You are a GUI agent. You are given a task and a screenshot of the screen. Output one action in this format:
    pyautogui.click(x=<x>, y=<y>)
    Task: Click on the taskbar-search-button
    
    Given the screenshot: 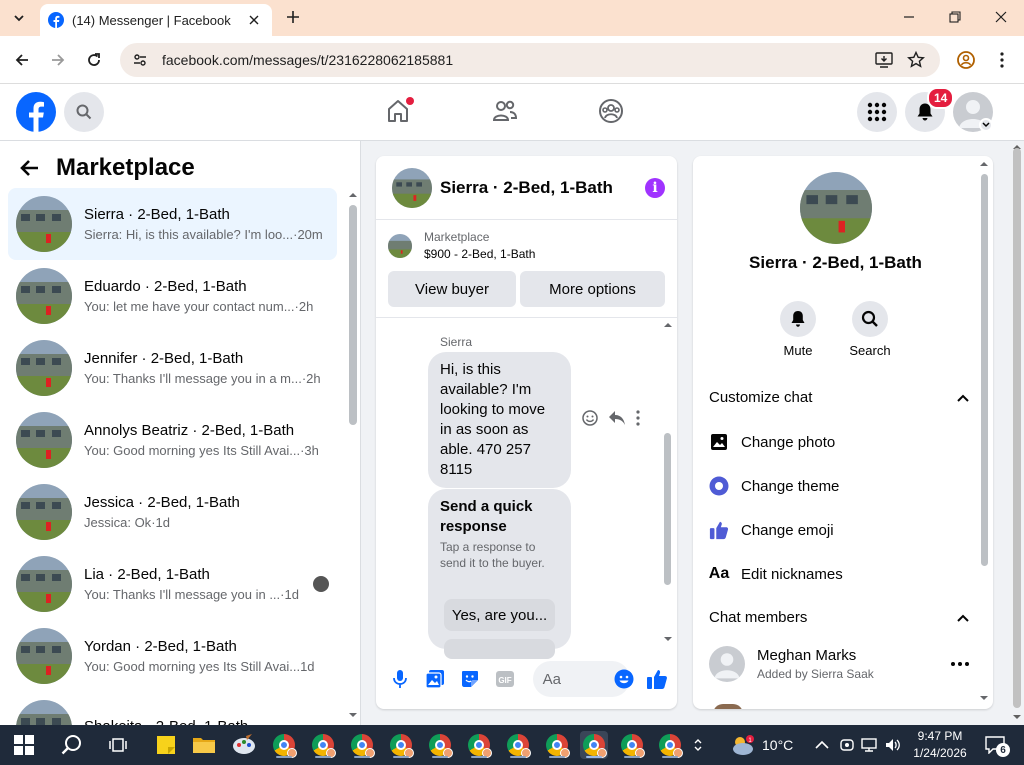 What is the action you would take?
    pyautogui.click(x=72, y=745)
    